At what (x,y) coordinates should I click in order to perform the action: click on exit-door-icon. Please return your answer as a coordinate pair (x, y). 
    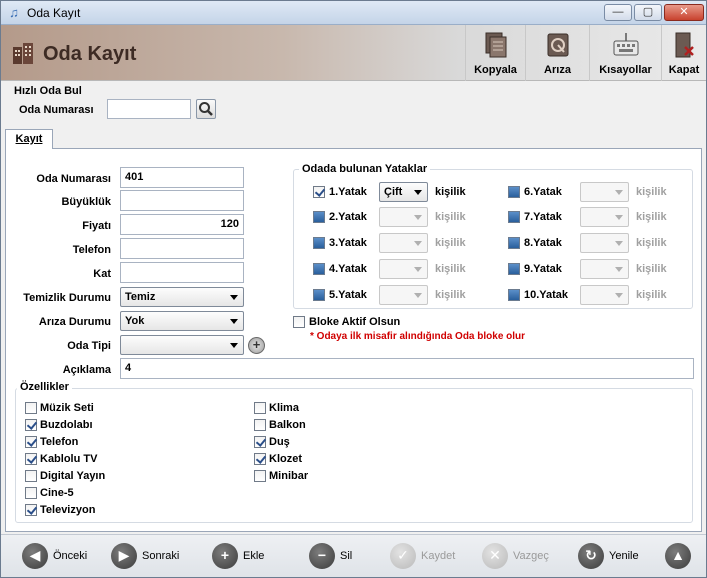
    Looking at the image, I should click on (684, 45).